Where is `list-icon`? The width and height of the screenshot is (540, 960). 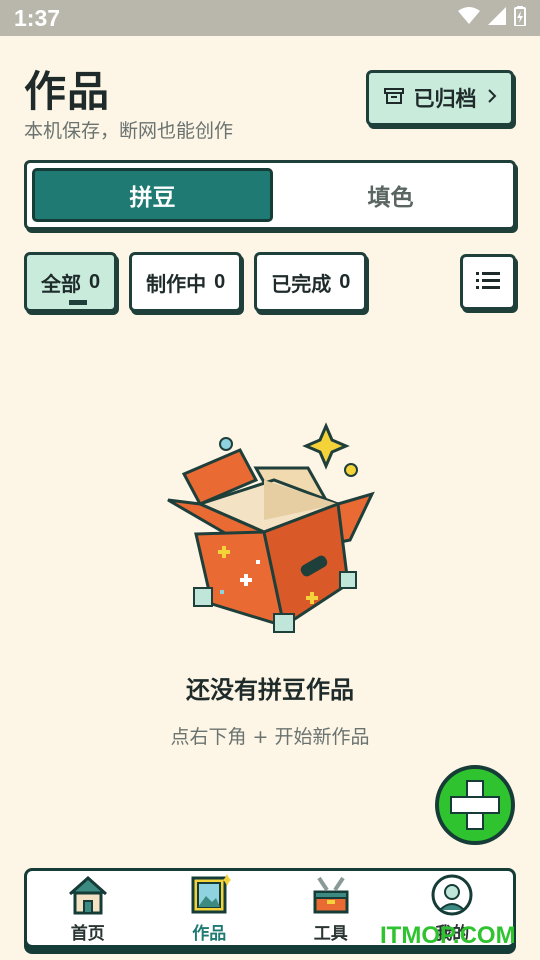 list-icon is located at coordinates (488, 282).